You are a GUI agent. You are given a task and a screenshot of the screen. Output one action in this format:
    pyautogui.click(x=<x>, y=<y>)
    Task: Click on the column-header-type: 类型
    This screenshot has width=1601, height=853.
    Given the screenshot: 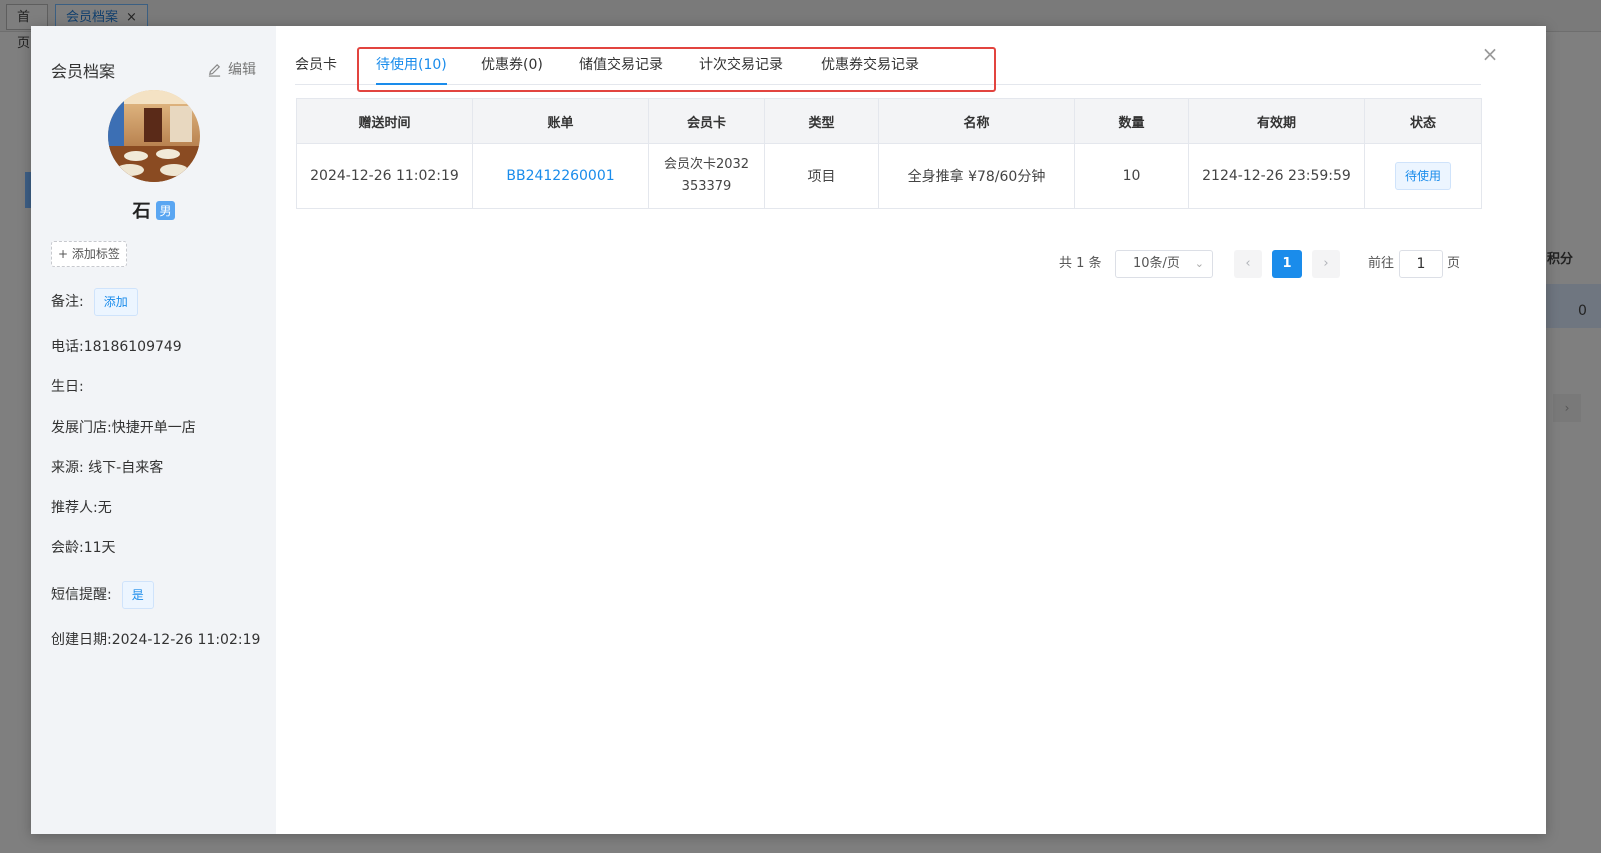 What is the action you would take?
    pyautogui.click(x=821, y=121)
    